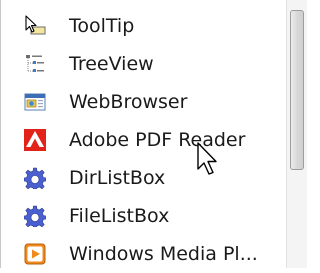  I want to click on toolbox-item-adobe-pdf-reader: Adobe PDF Reader, so click(143, 140).